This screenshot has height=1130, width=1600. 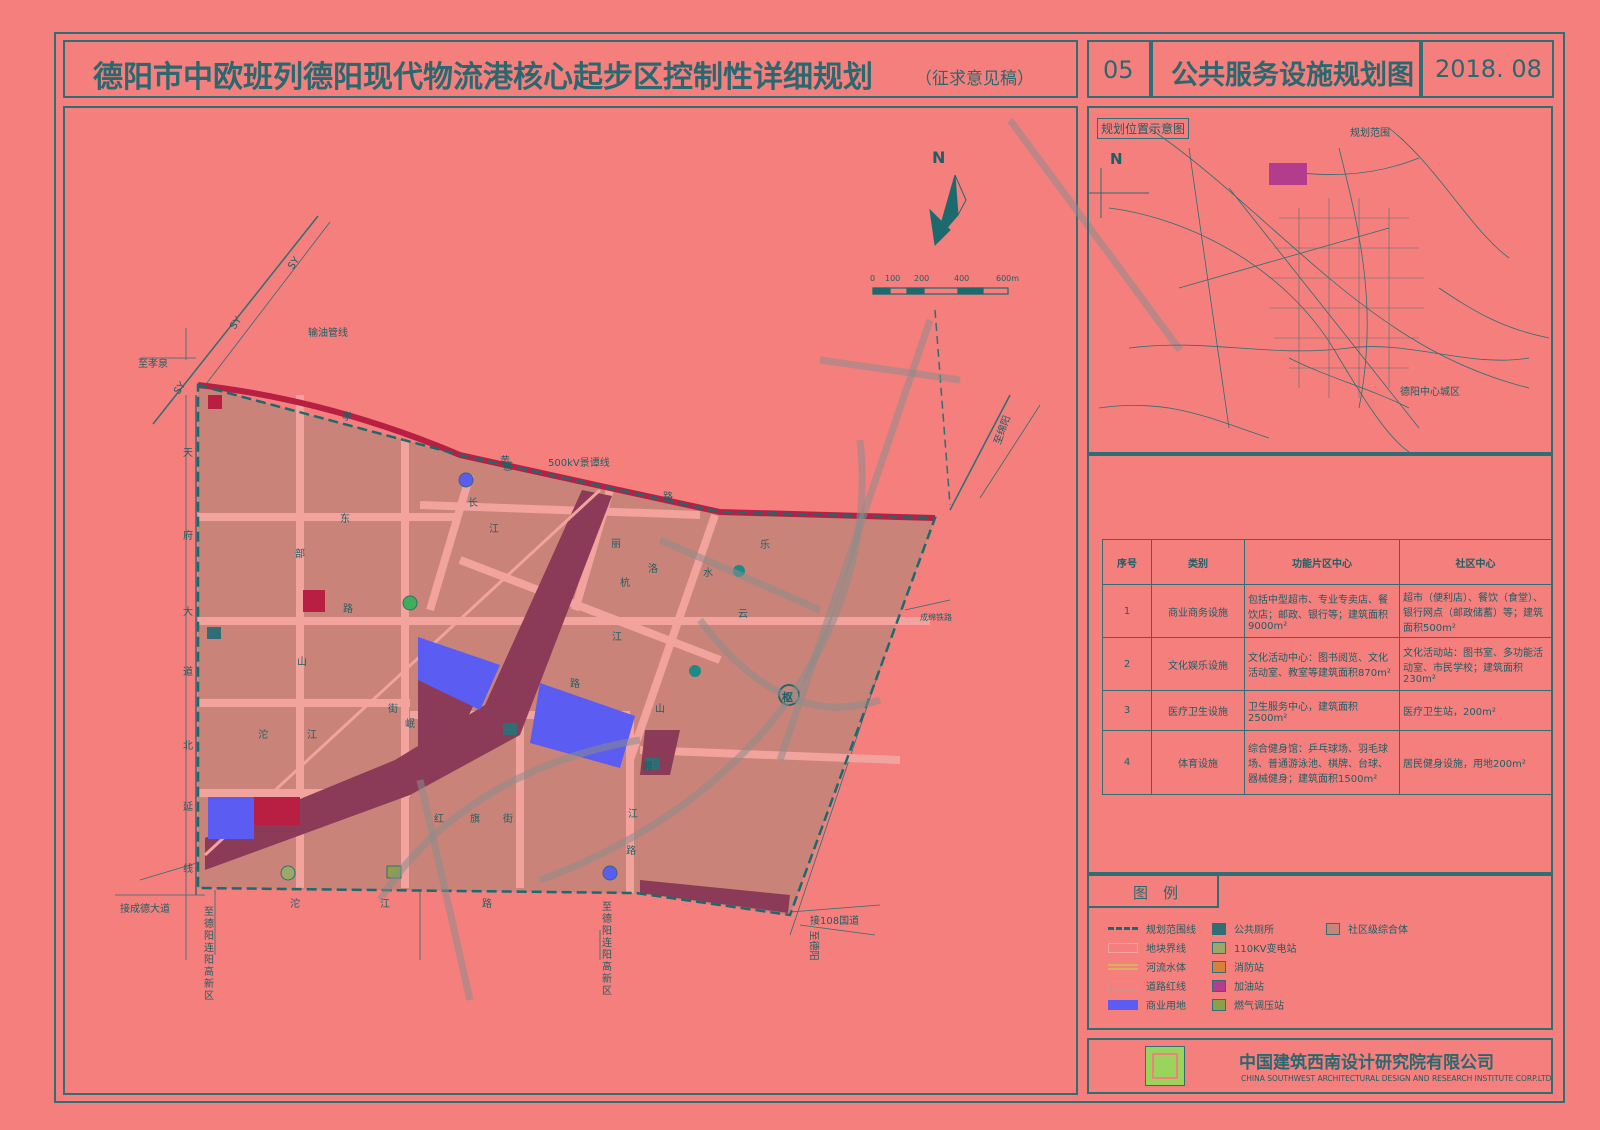 I want to click on scale-label-200: 200, so click(x=922, y=278).